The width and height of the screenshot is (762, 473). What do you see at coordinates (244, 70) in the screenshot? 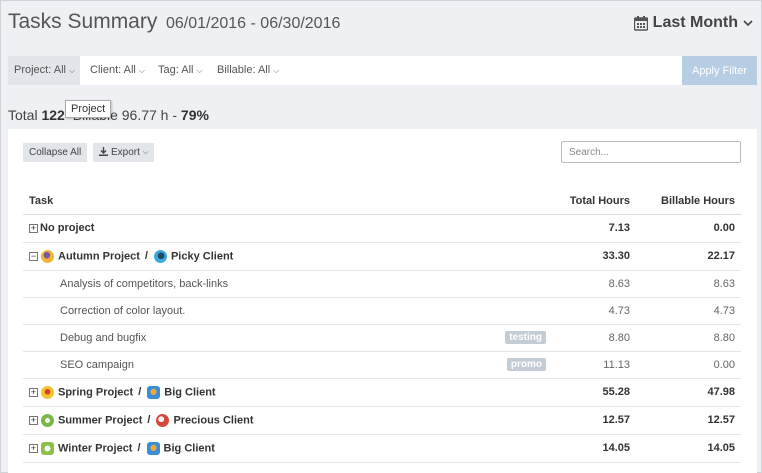
I see `billable-filter-label: Billable: All` at bounding box center [244, 70].